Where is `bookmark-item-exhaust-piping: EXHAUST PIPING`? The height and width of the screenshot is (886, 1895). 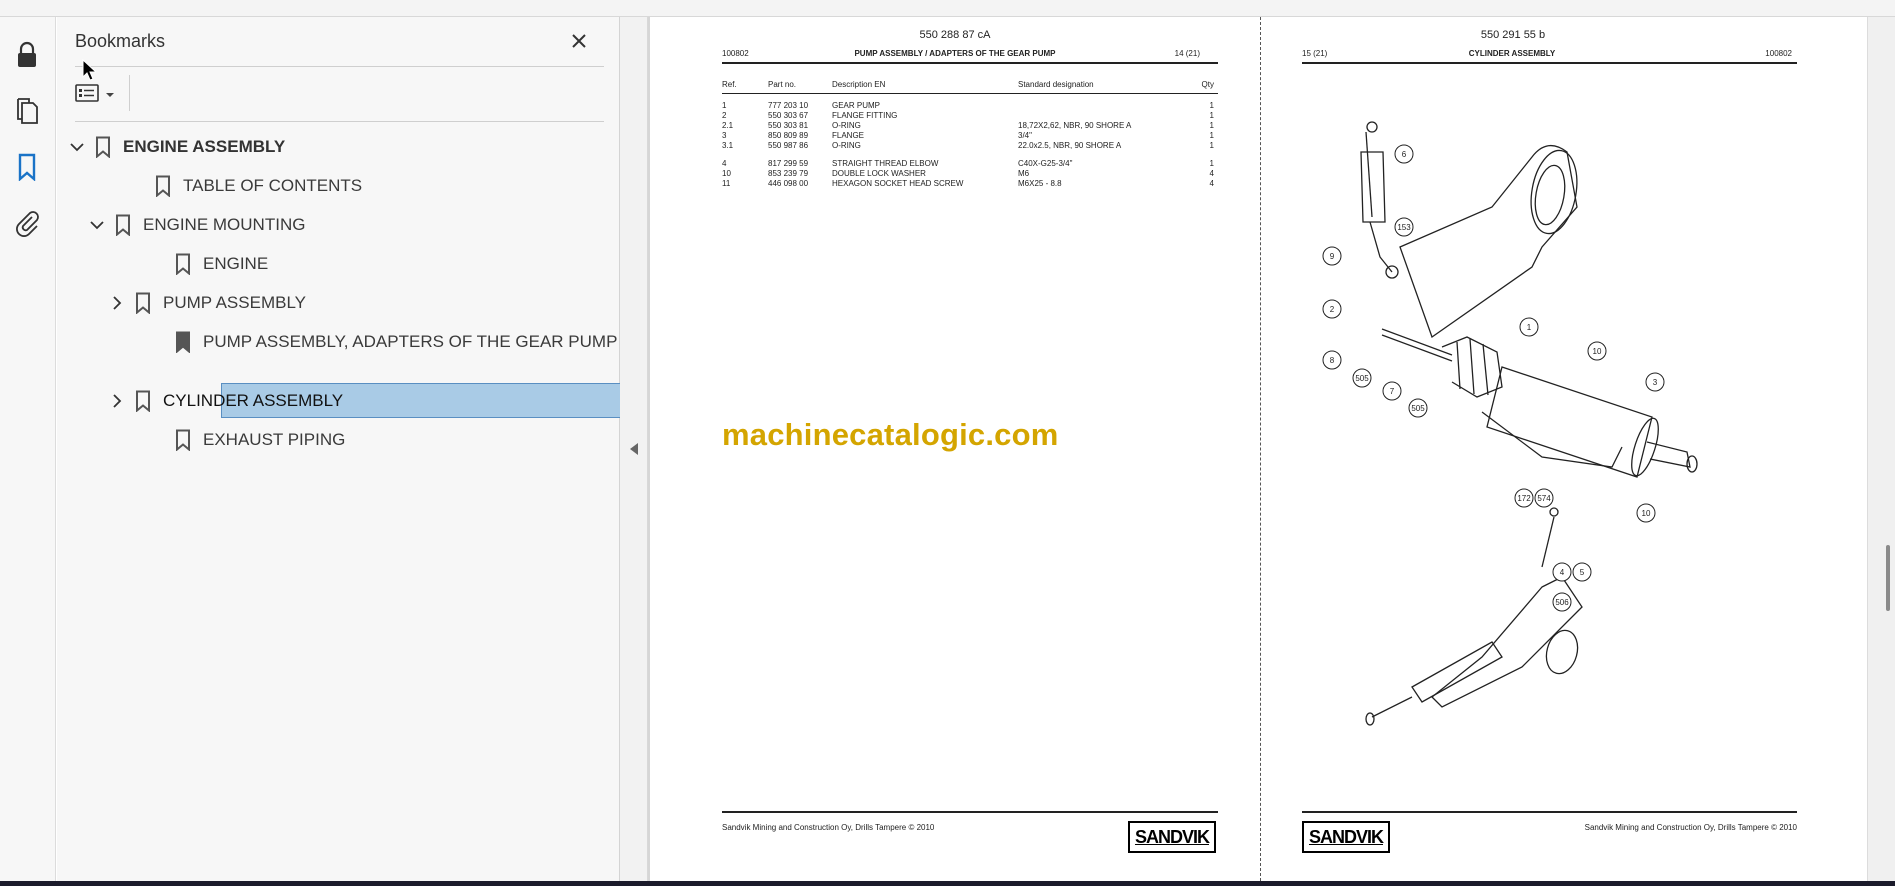
bookmark-item-exhaust-piping: EXHAUST PIPING is located at coordinates (256, 440).